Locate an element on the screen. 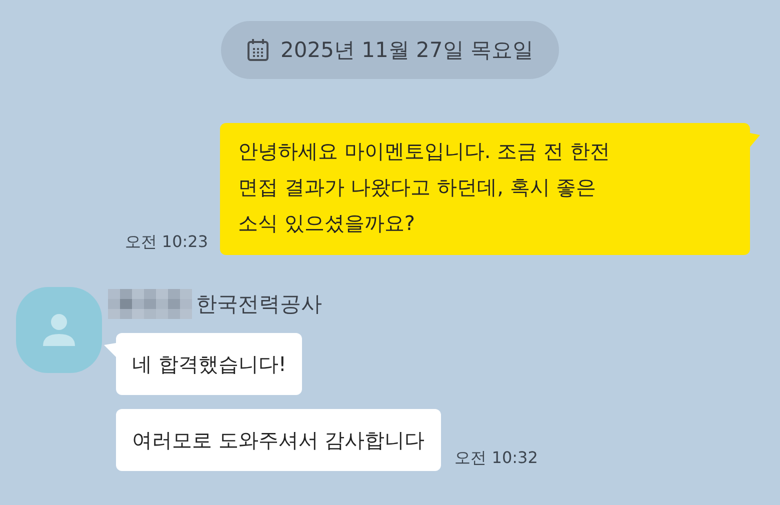 Image resolution: width=780 pixels, height=505 pixels. message-time: 오전 10:23 is located at coordinates (166, 242).